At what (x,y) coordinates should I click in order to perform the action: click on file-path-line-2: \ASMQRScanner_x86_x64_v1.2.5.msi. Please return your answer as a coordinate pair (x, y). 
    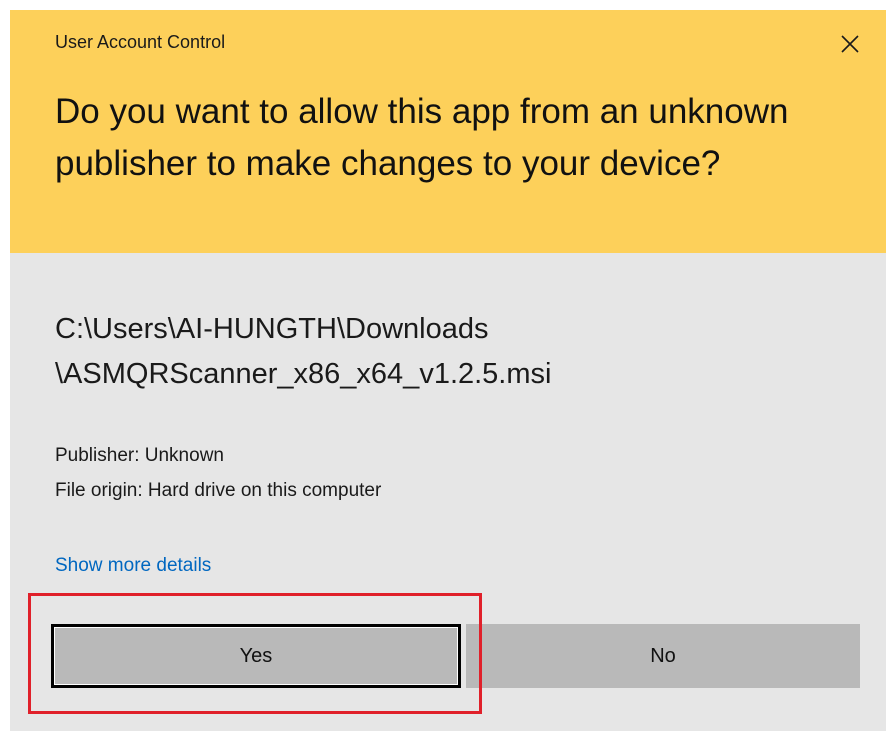
    Looking at the image, I should click on (303, 374).